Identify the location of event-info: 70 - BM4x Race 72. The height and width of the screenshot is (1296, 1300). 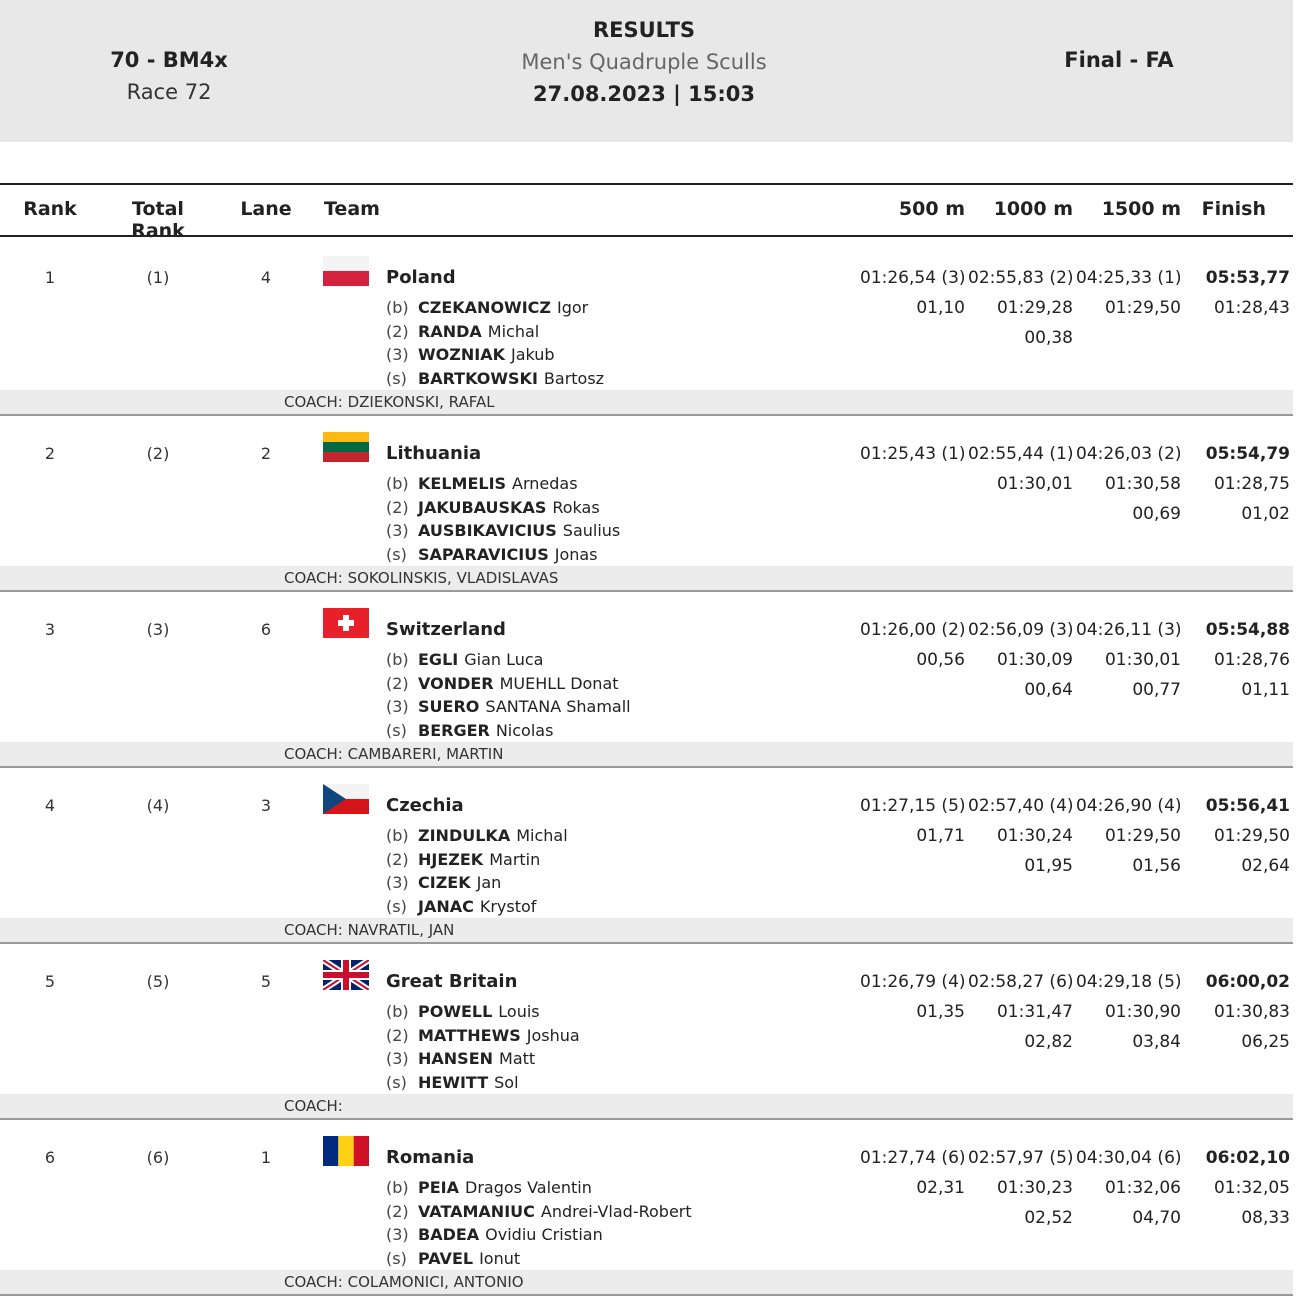
(169, 76).